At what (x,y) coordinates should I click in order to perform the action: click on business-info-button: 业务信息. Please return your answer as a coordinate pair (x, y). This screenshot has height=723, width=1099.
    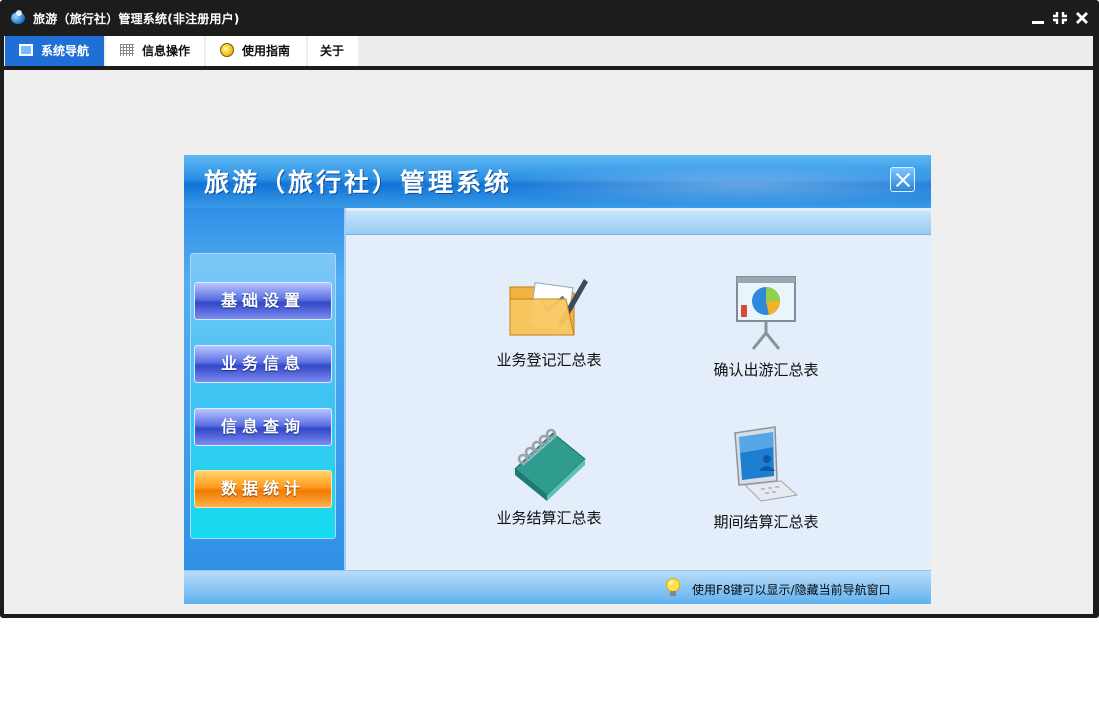
    Looking at the image, I should click on (263, 364).